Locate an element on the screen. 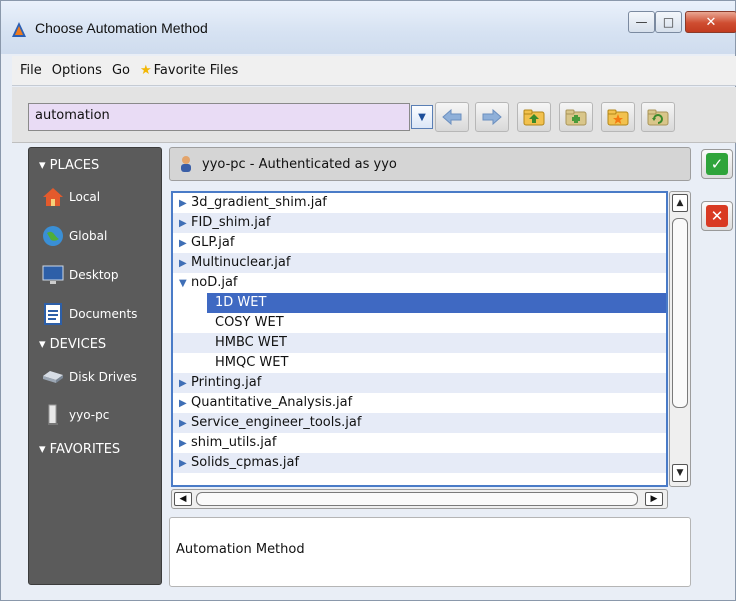 The image size is (736, 601). horizontal-scrollbar: ◀ ▶ is located at coordinates (419, 499).